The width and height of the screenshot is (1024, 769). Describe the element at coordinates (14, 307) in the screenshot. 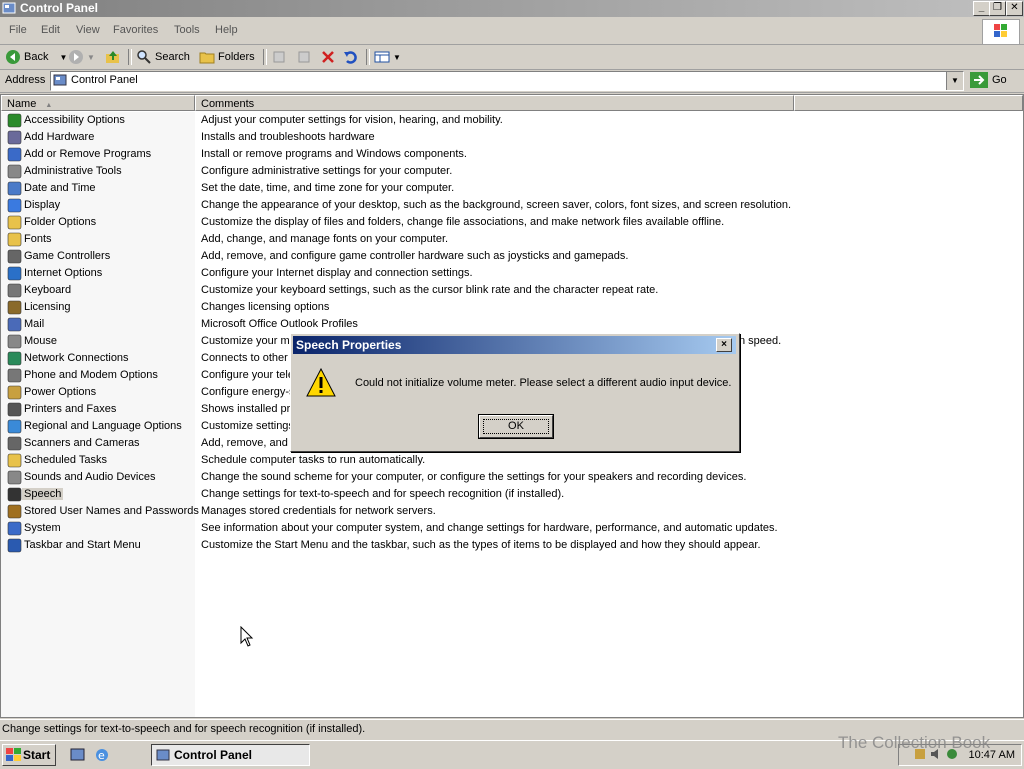

I see `licensing-icon` at that location.